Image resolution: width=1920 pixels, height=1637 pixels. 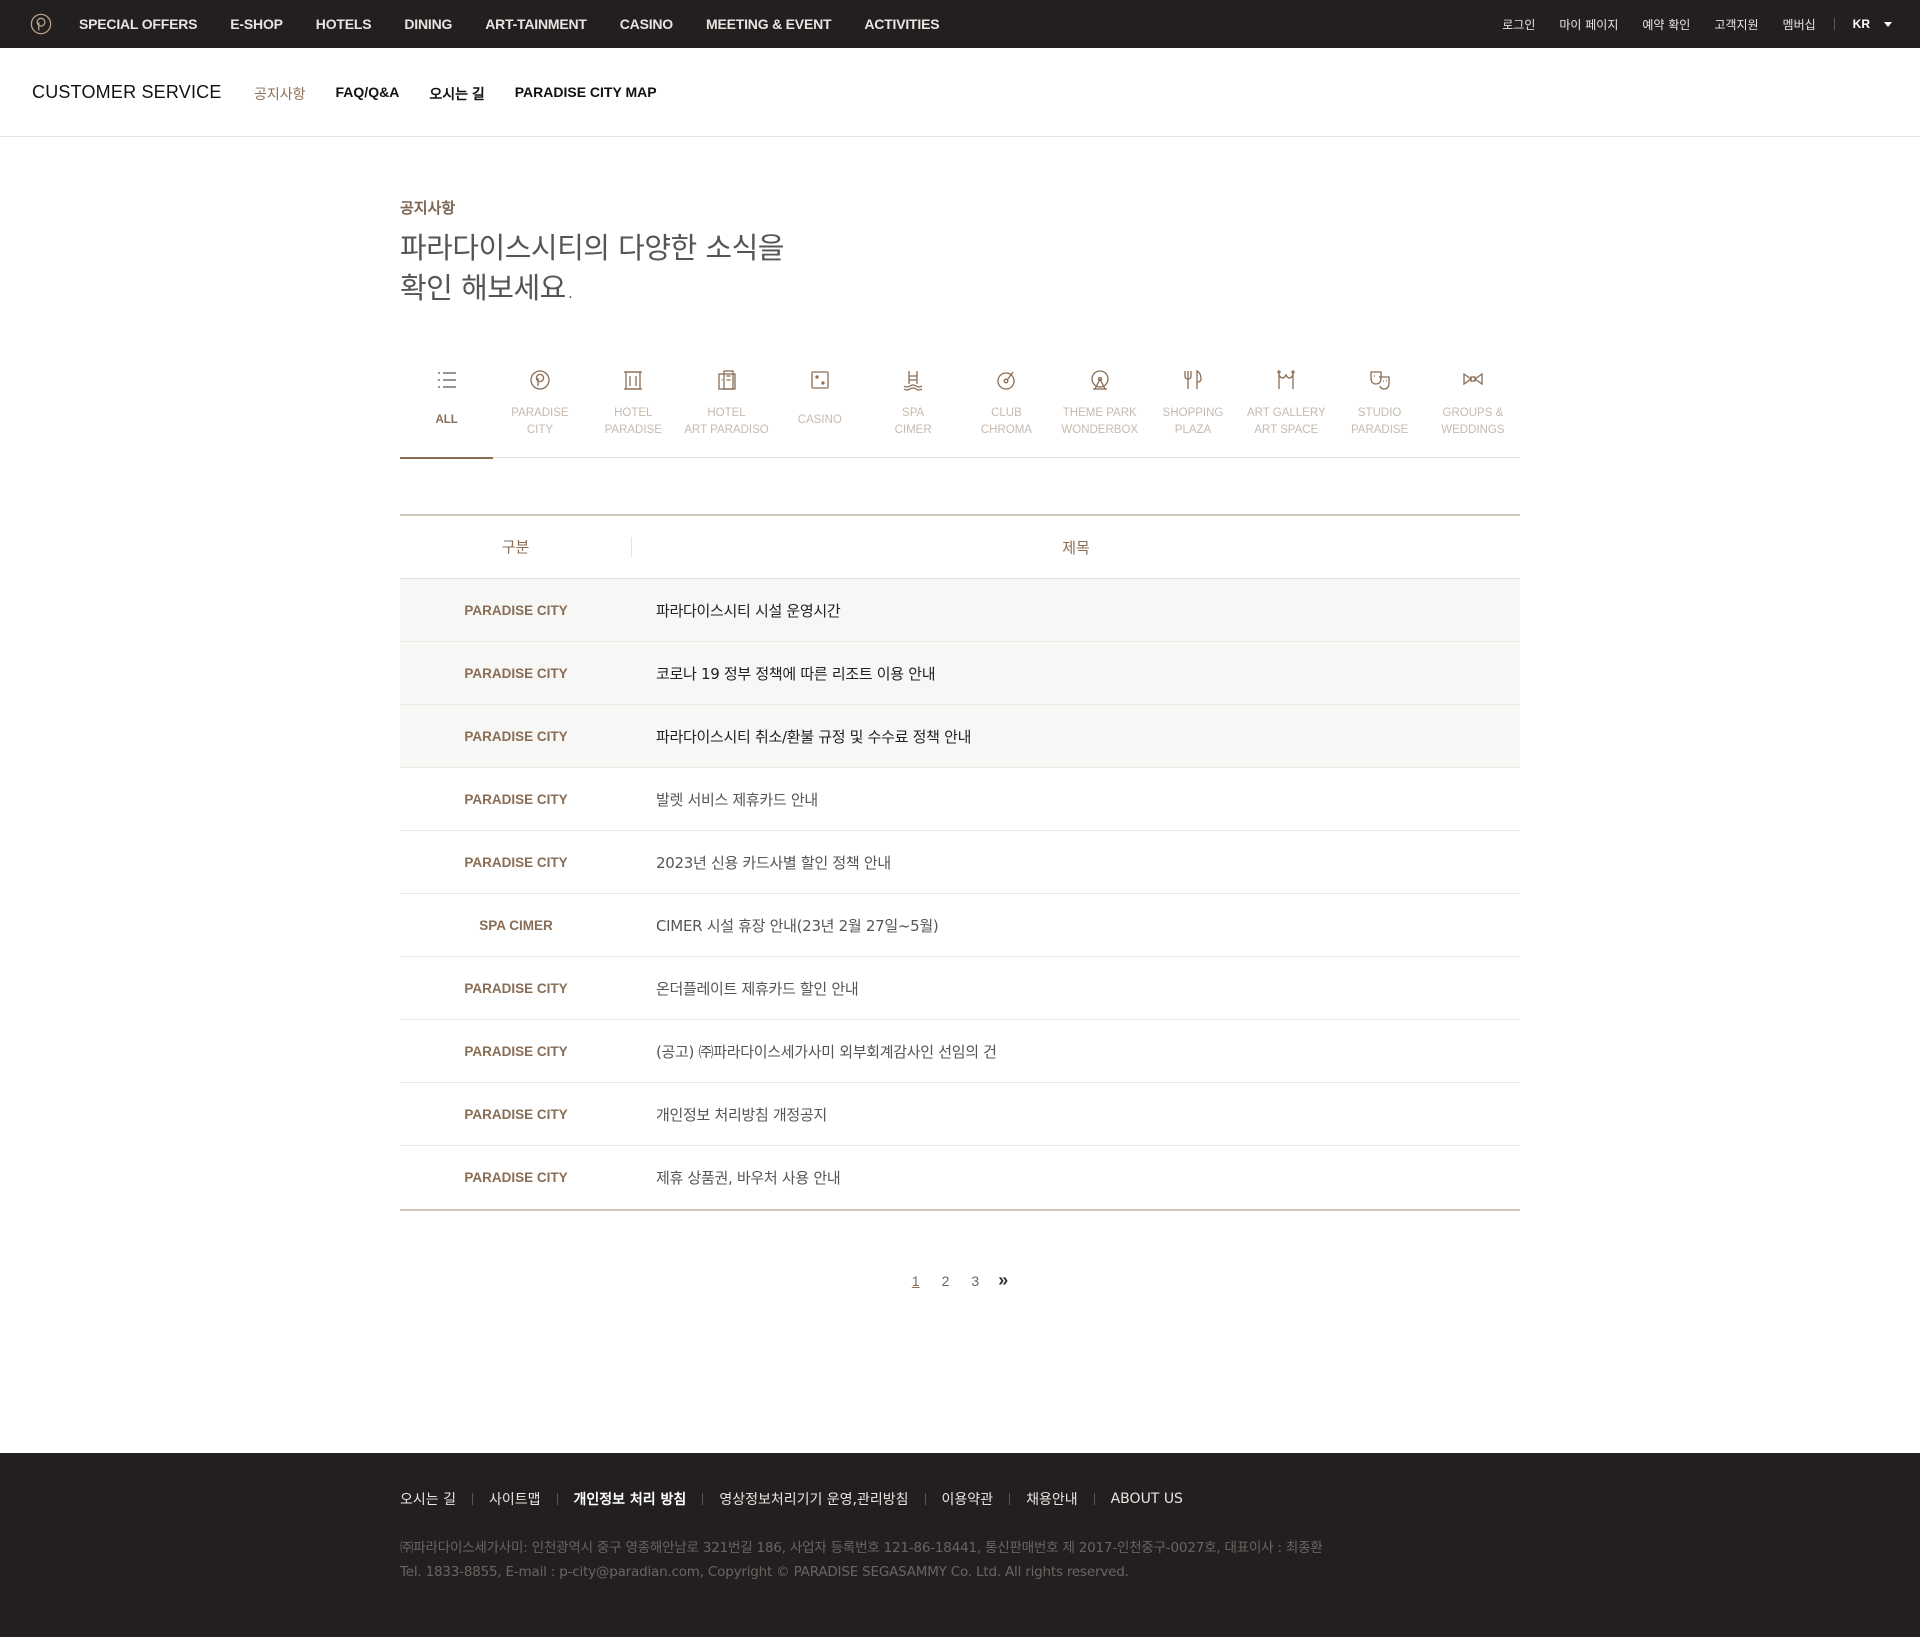 What do you see at coordinates (280, 94) in the screenshot?
I see `tab-notice: 공지사항` at bounding box center [280, 94].